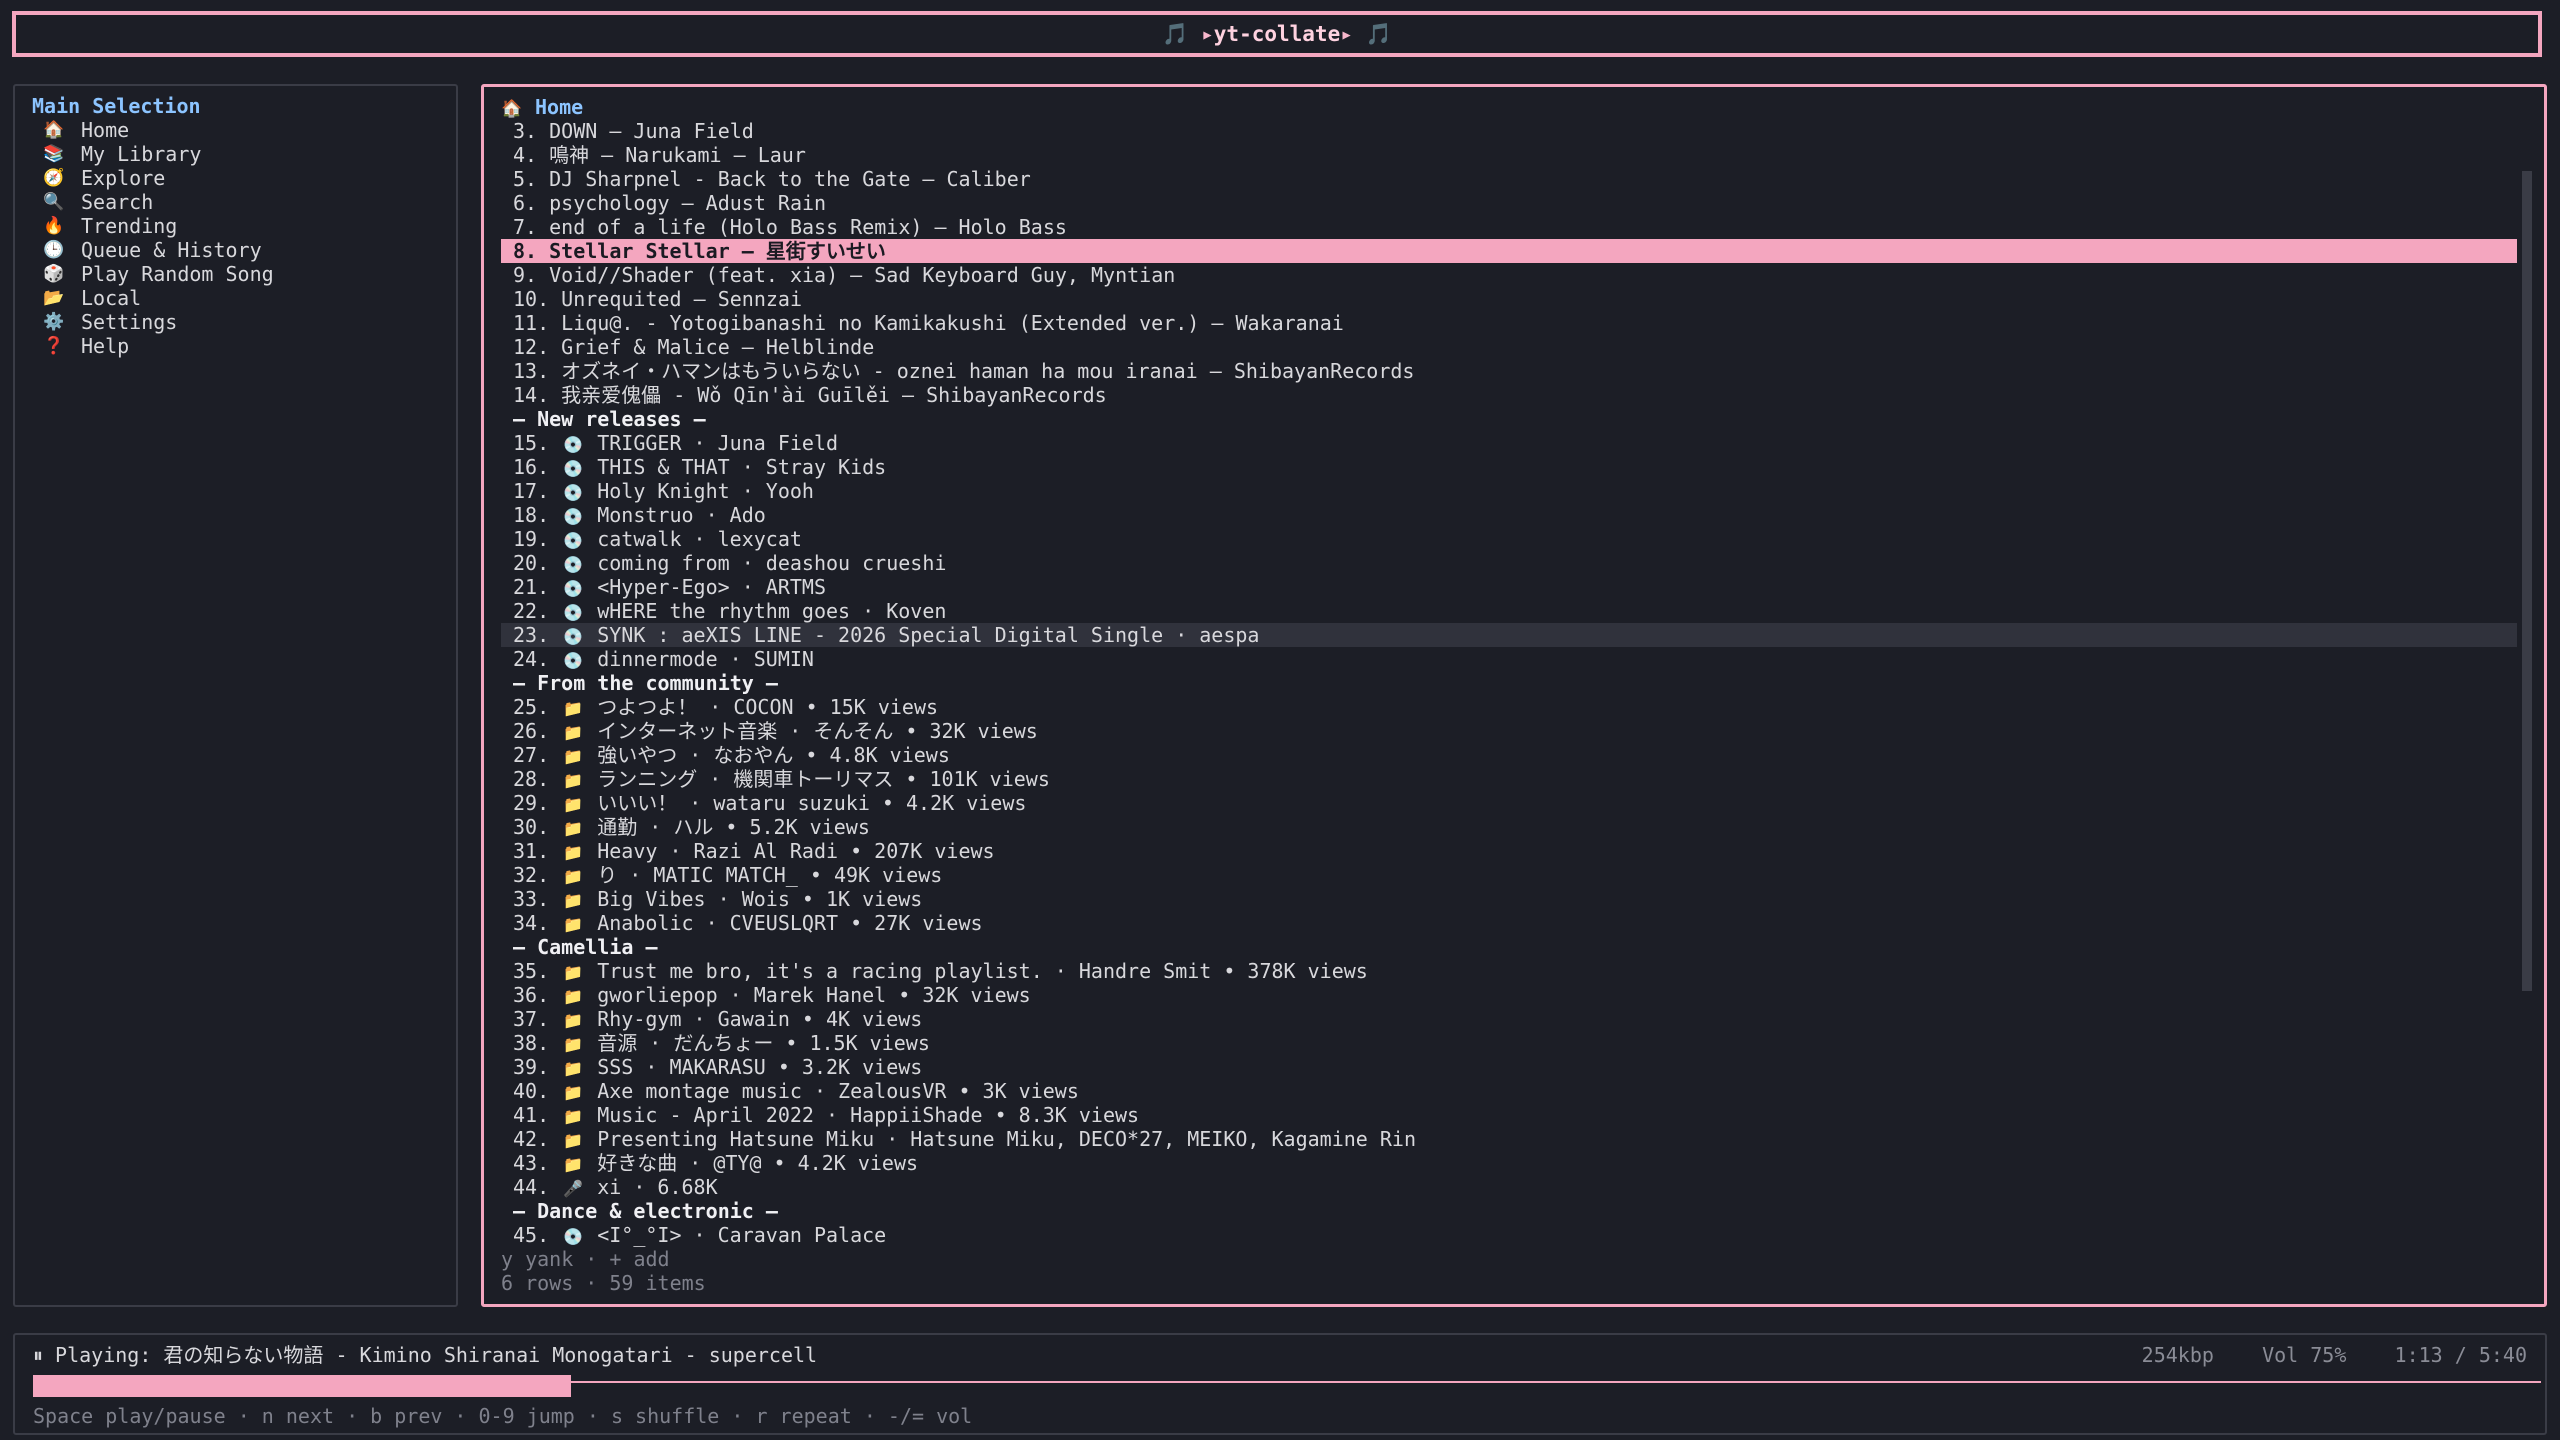  Describe the element at coordinates (1509, 563) in the screenshot. I see `list-item: 20. 💿 coming from · deashou crueshi` at that location.